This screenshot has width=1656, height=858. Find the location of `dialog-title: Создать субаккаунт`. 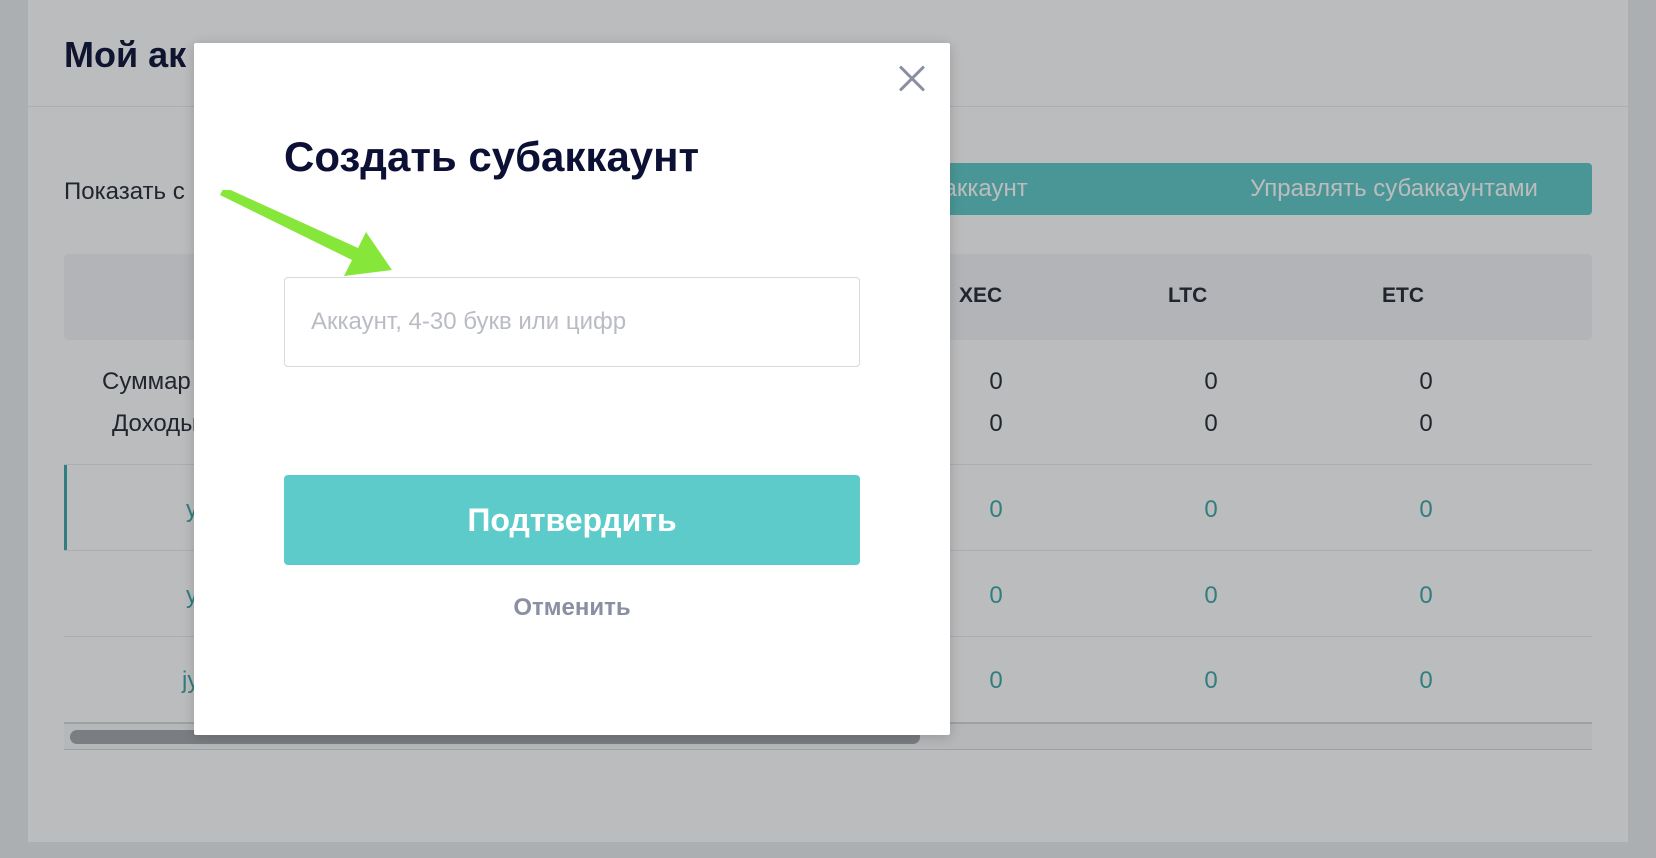

dialog-title: Создать субаккаунт is located at coordinates (492, 156).